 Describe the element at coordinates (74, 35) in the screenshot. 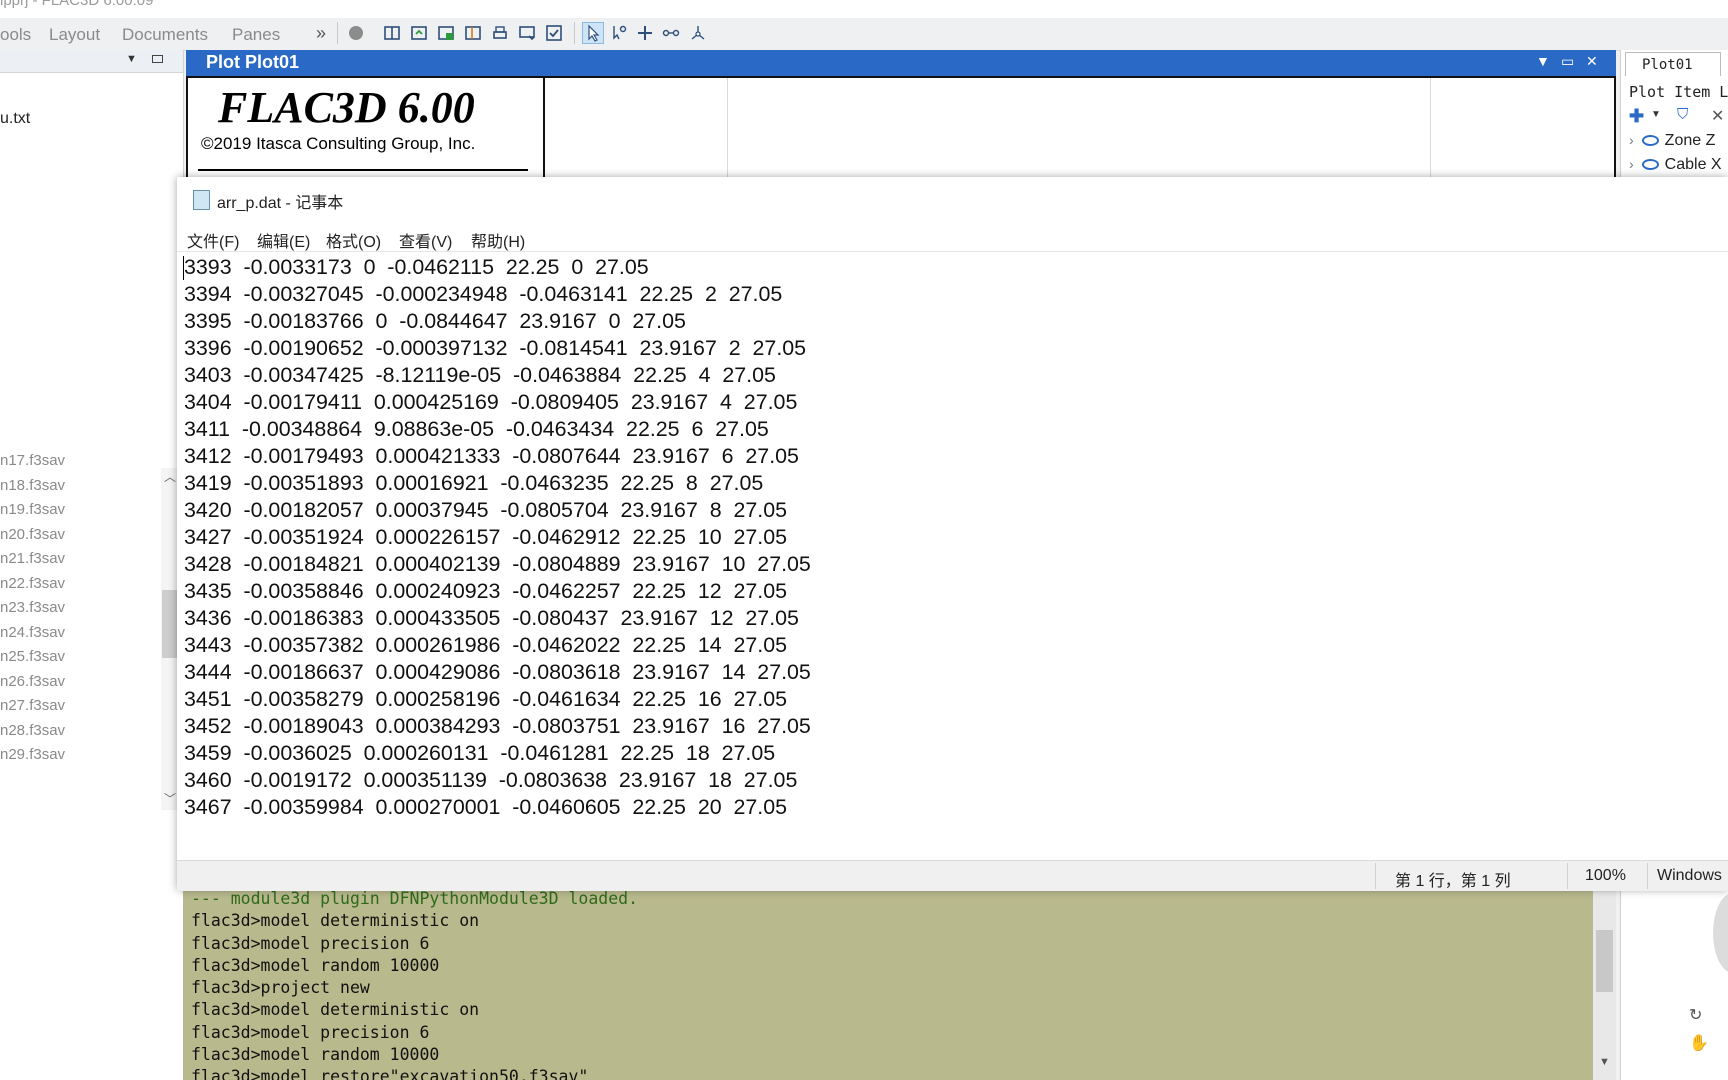

I see `menu-layout: Layout` at that location.